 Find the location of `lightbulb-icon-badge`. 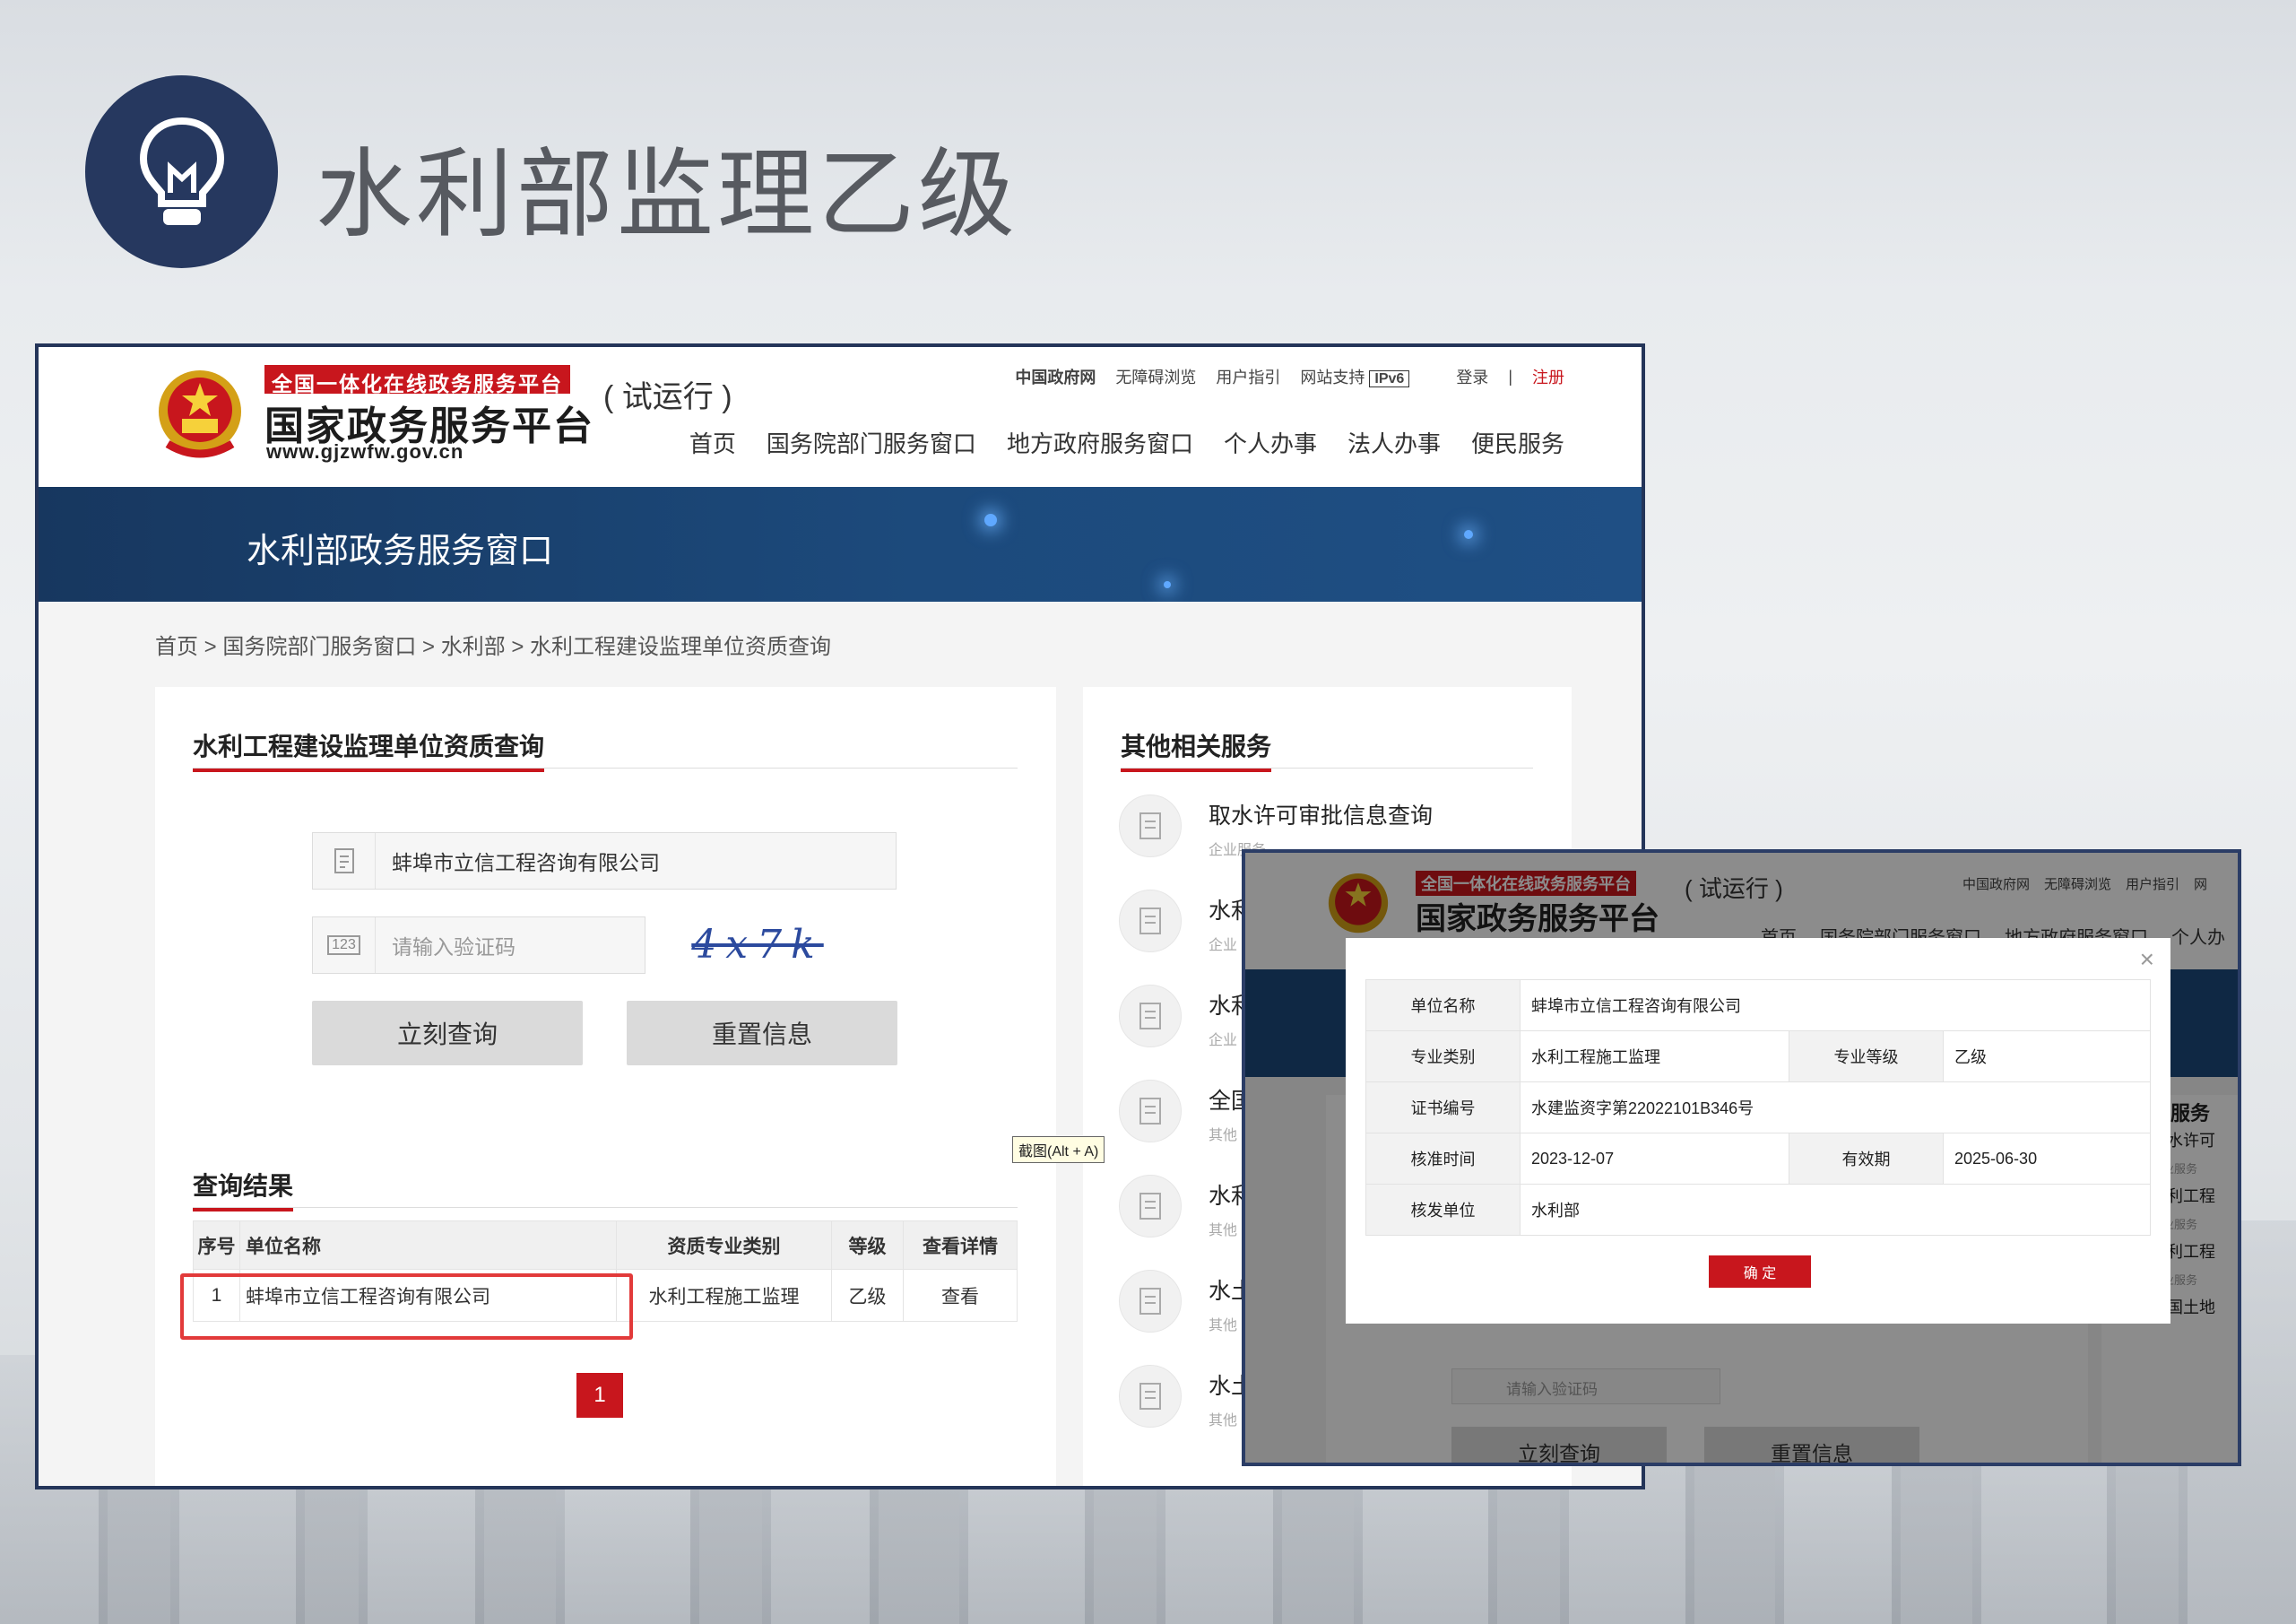

lightbulb-icon-badge is located at coordinates (181, 171).